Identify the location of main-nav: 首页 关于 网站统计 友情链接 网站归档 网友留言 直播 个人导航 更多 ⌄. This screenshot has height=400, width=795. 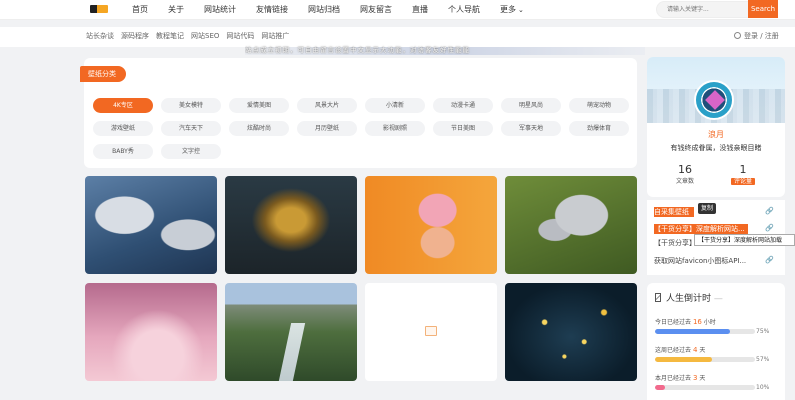
(328, 9).